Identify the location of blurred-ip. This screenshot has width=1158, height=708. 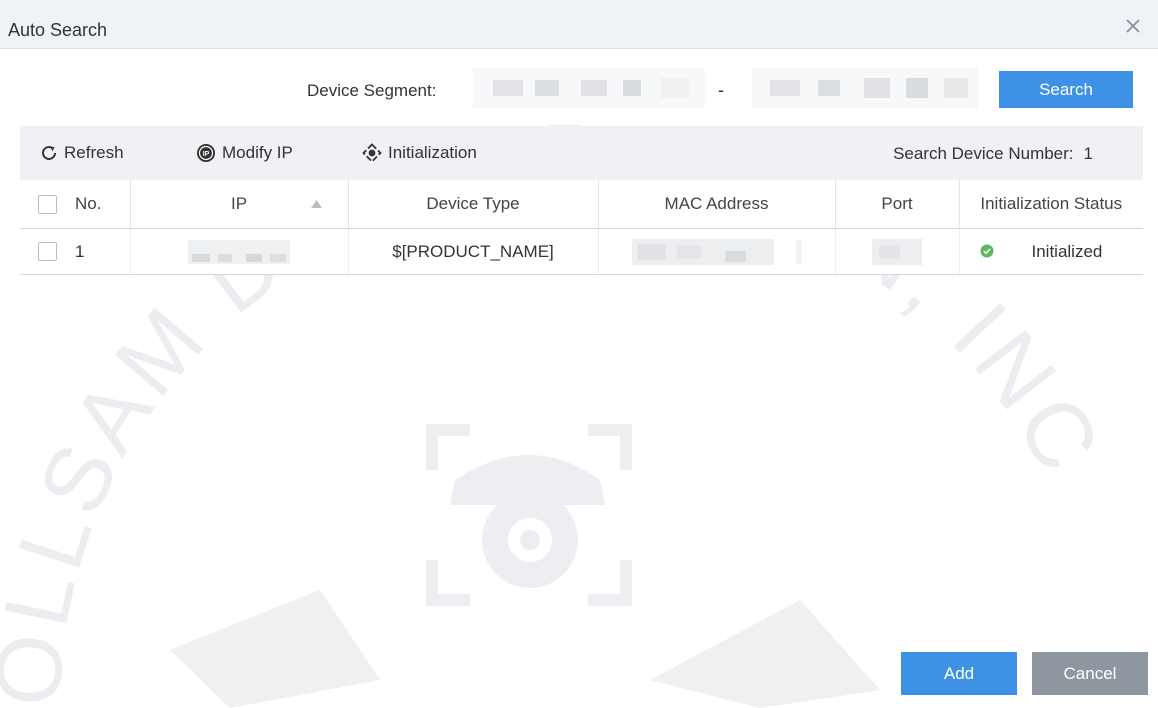
(239, 251).